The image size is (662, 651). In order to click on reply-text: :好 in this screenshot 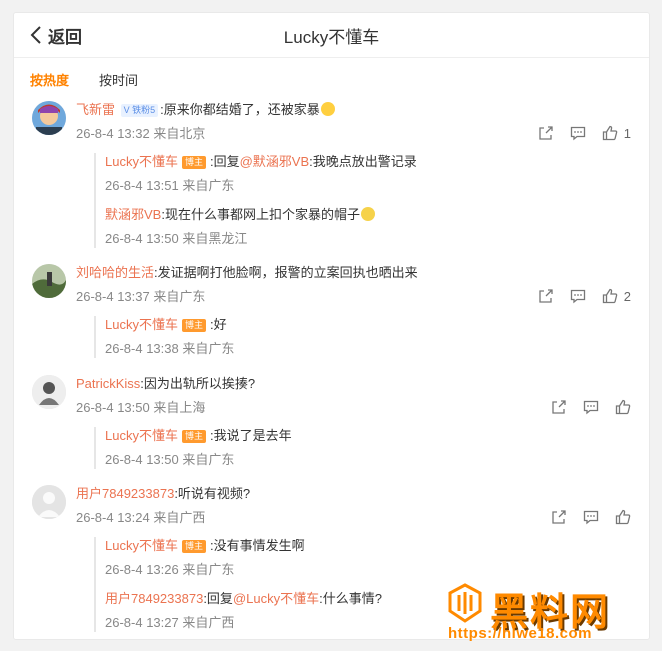, I will do `click(218, 324)`.